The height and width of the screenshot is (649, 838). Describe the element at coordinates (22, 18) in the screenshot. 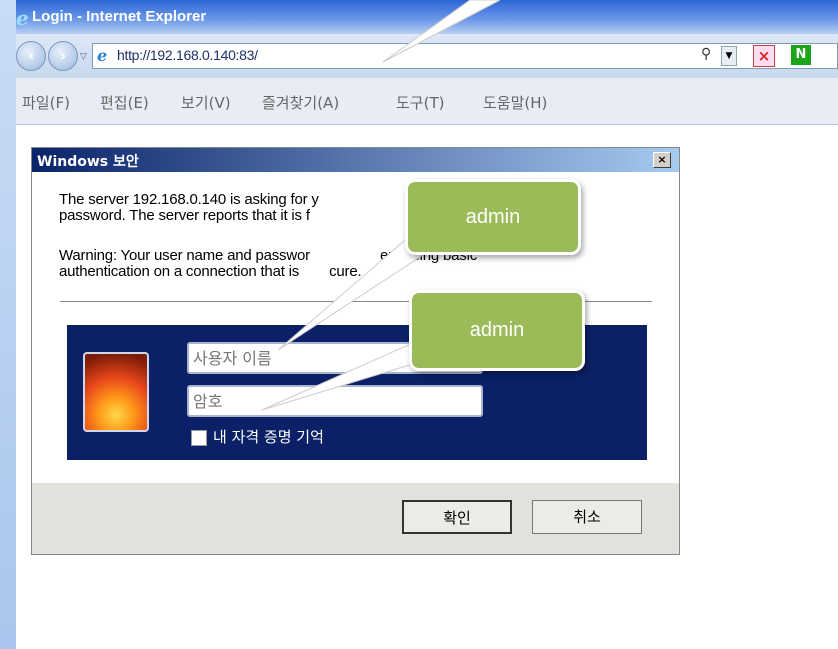

I see `ie-logo-icon: e` at that location.